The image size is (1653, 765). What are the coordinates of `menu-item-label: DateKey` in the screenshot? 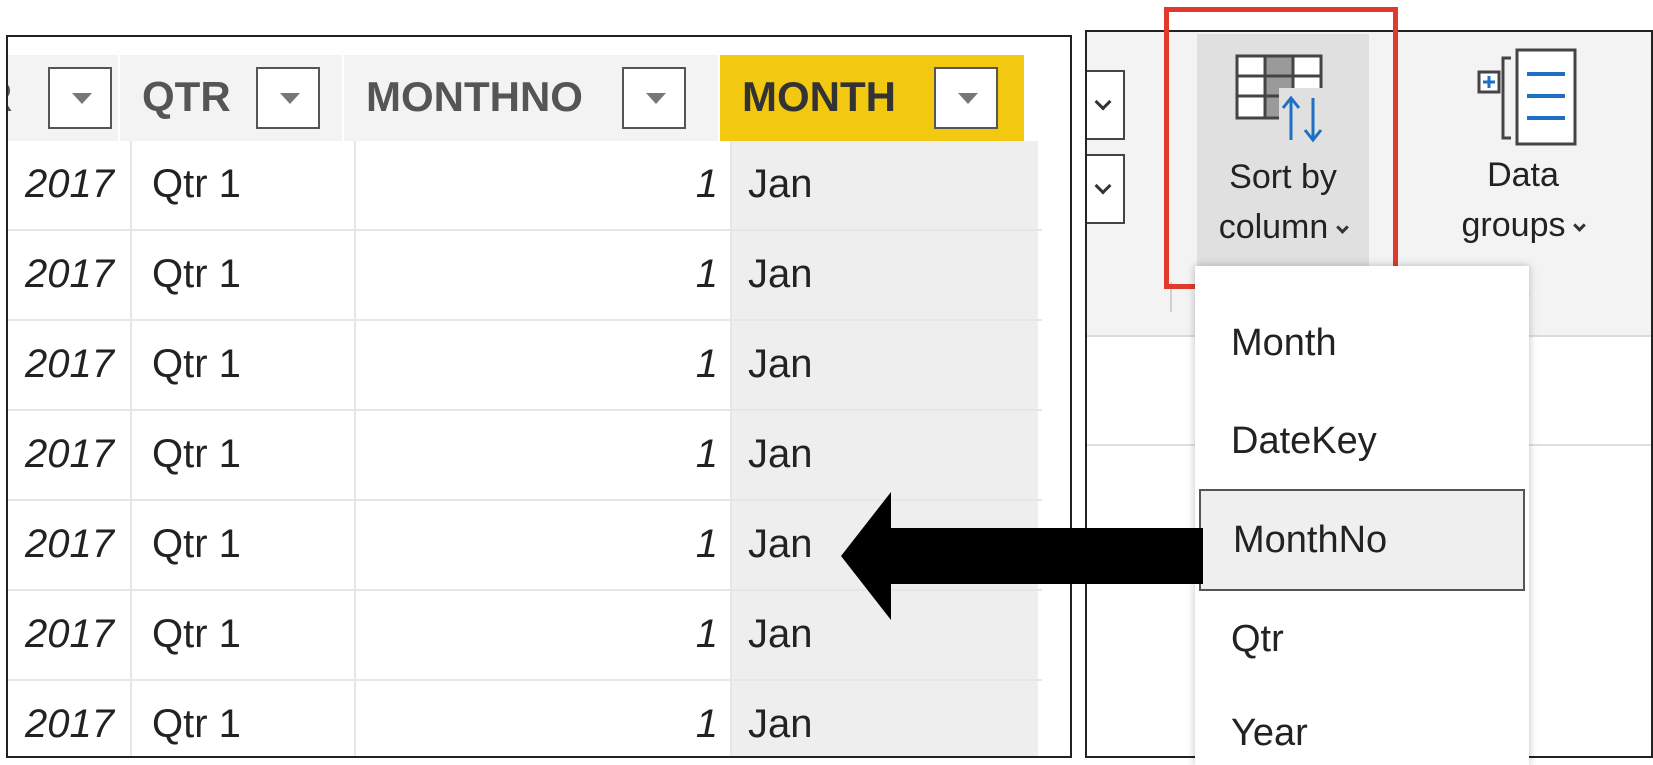 It's located at (1304, 441).